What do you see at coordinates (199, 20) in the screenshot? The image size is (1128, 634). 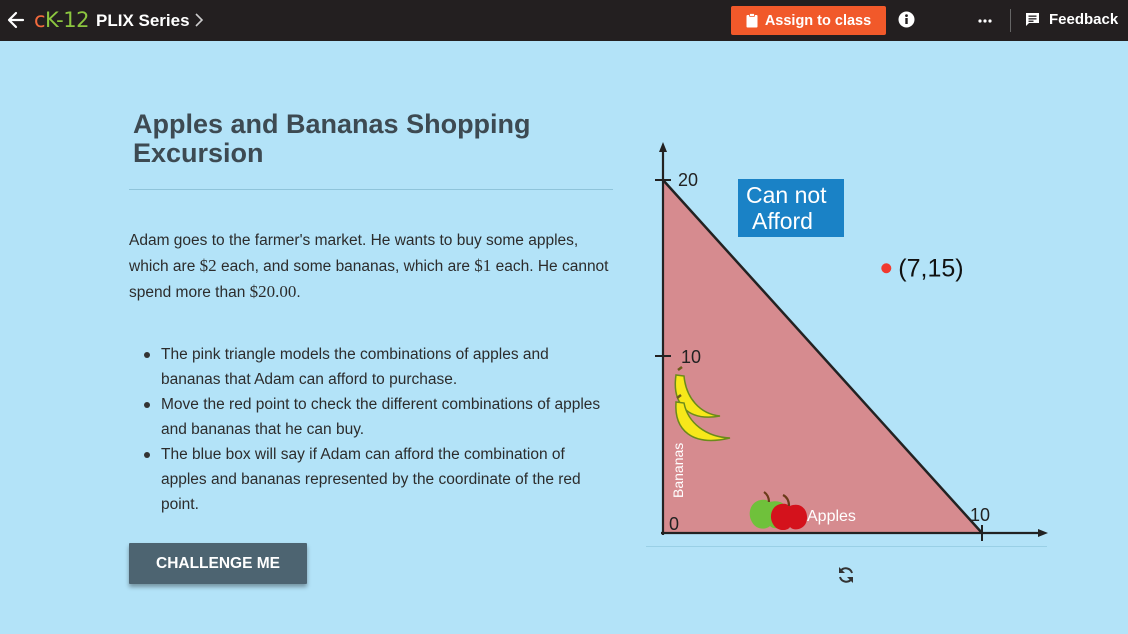 I see `chevron-right-icon` at bounding box center [199, 20].